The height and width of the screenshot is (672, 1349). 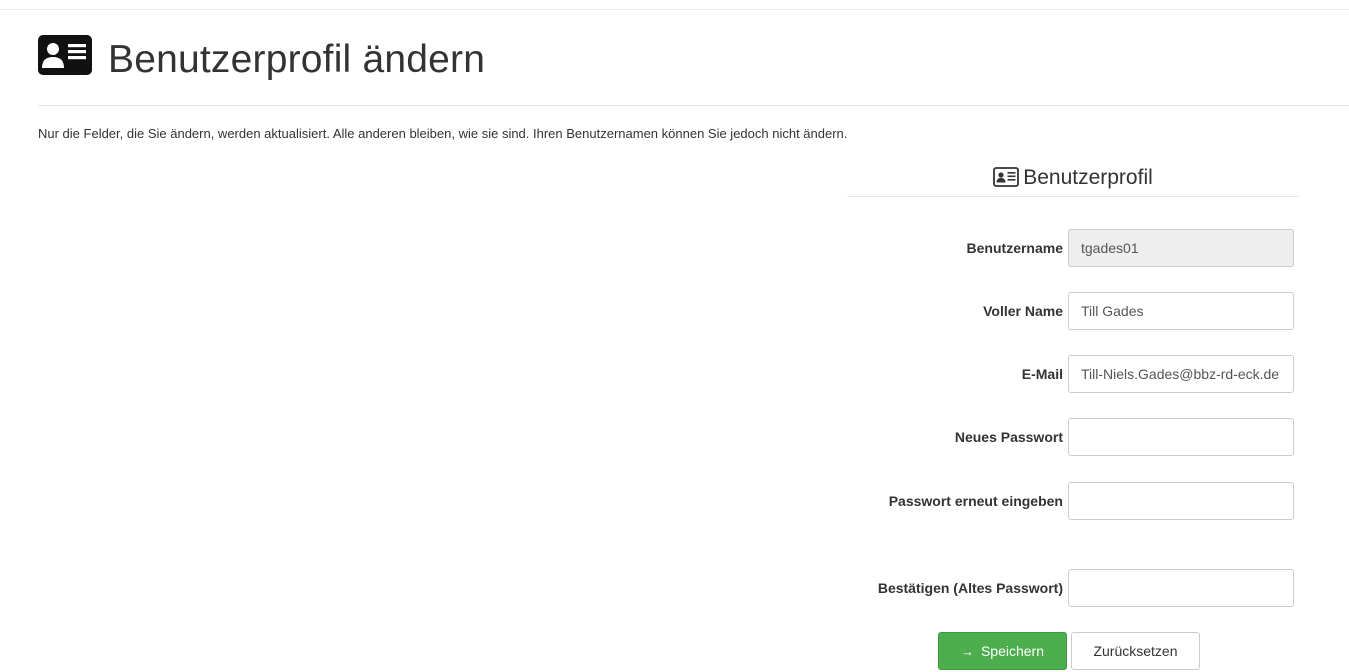 I want to click on form-buttons: → Speichern Zurücksetzen, so click(x=1069, y=651).